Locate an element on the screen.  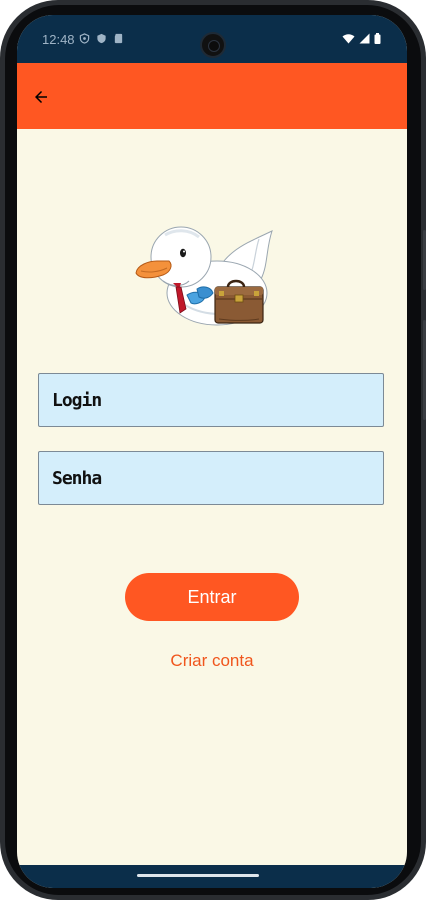
vpn-shield-icon is located at coordinates (84, 38).